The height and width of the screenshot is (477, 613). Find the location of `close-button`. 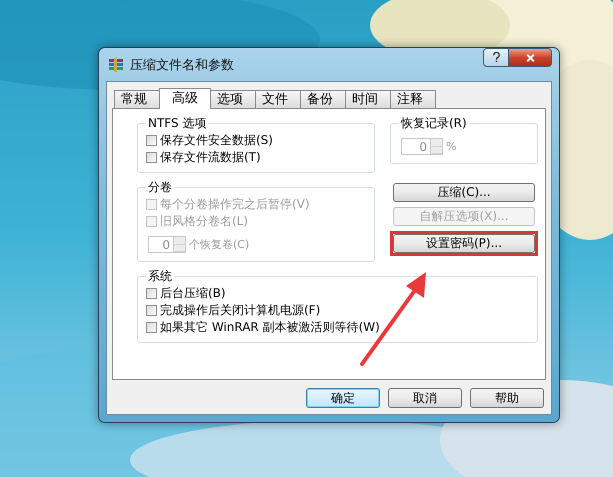

close-button is located at coordinates (530, 57).